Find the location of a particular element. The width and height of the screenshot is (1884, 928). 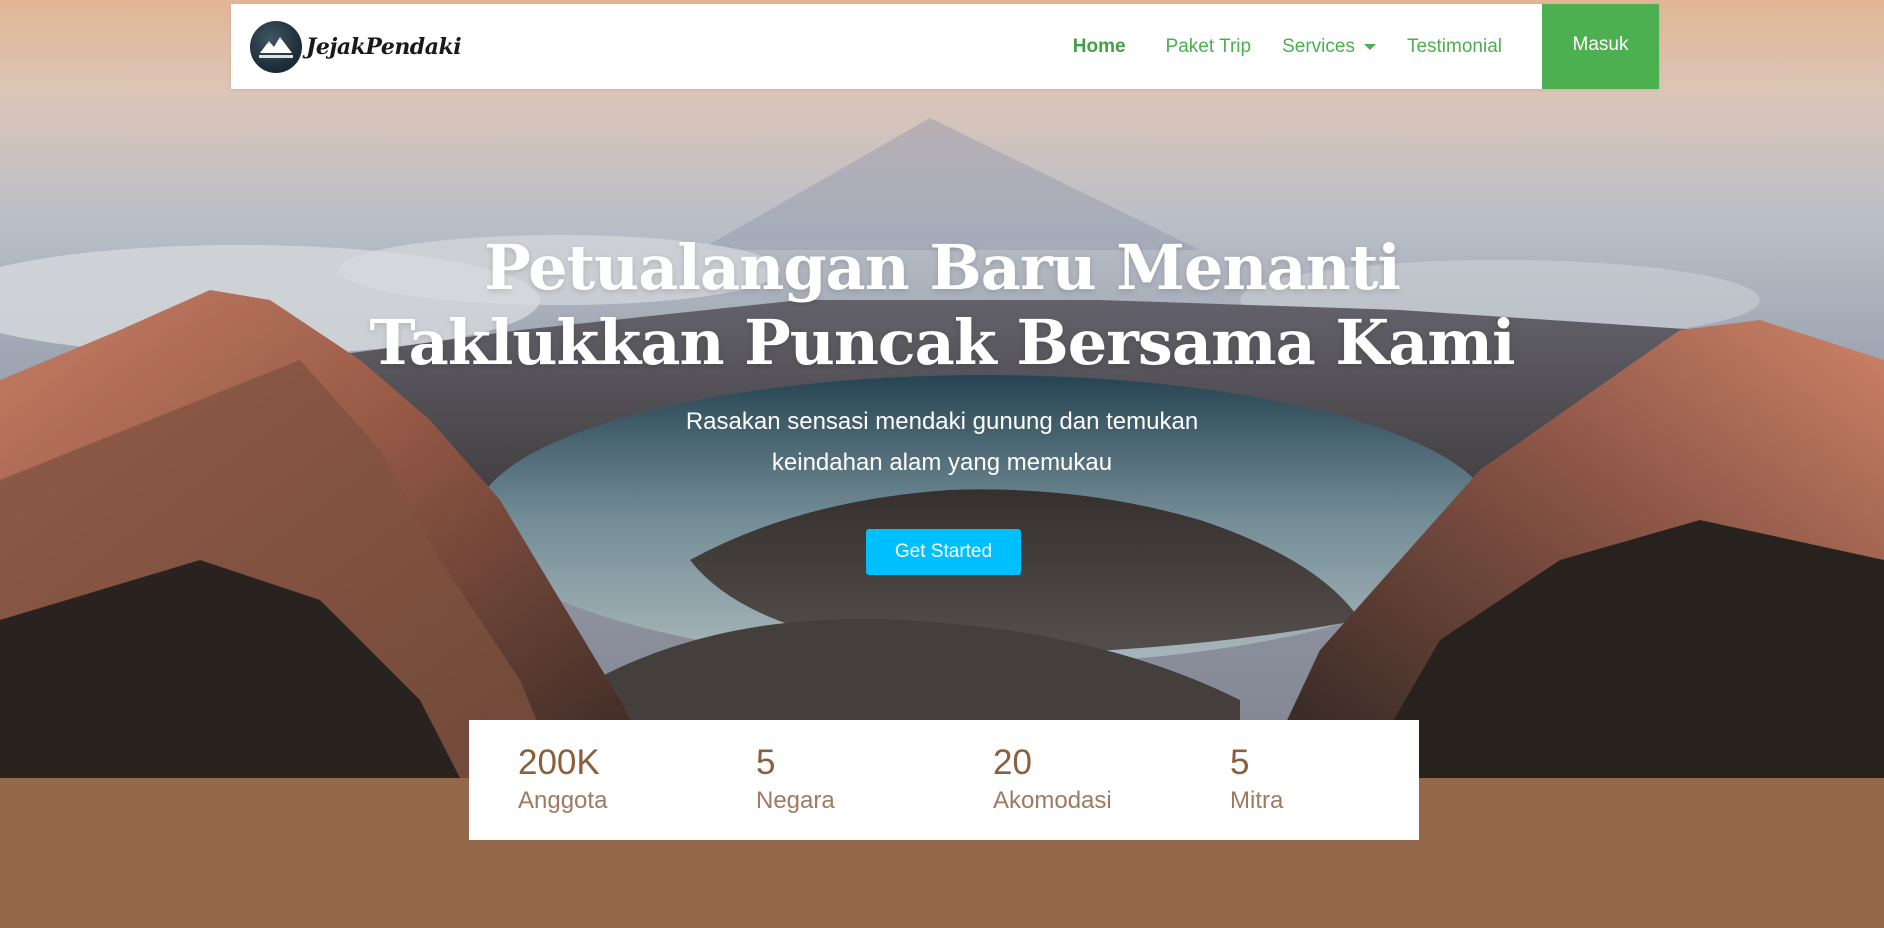

hero-title-line-2: Taklukkan Puncak Bersama Kami is located at coordinates (942, 342).